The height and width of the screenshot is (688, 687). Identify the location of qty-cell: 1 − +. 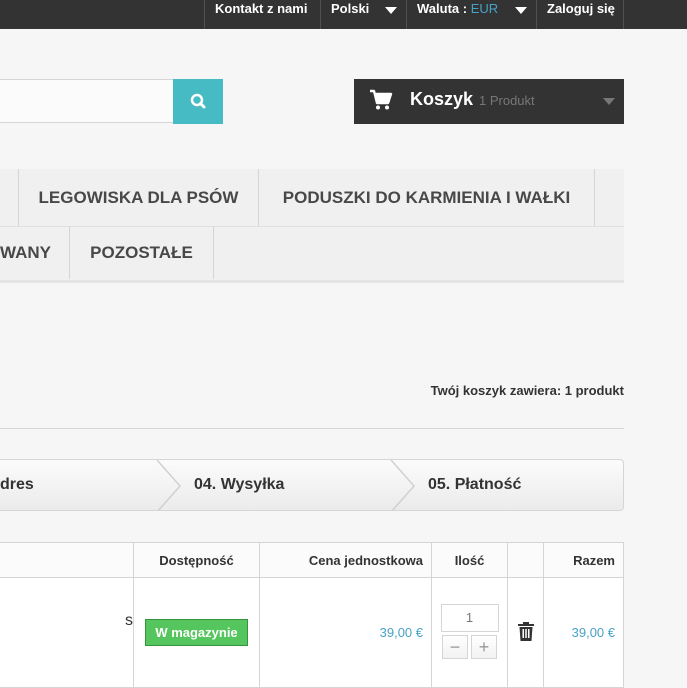
(469, 632).